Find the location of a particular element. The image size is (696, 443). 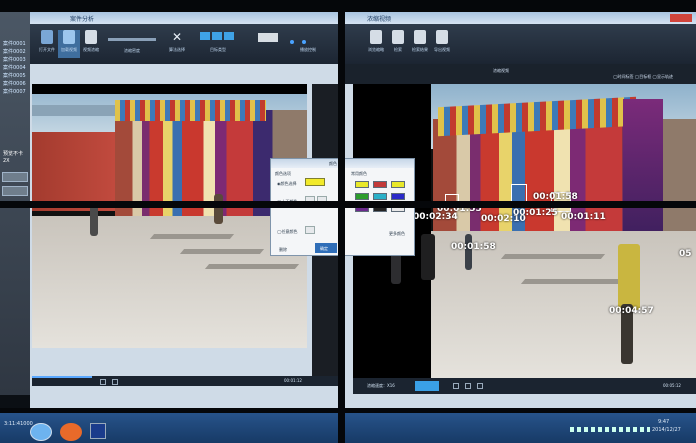

color-box is located at coordinates (310, 230).